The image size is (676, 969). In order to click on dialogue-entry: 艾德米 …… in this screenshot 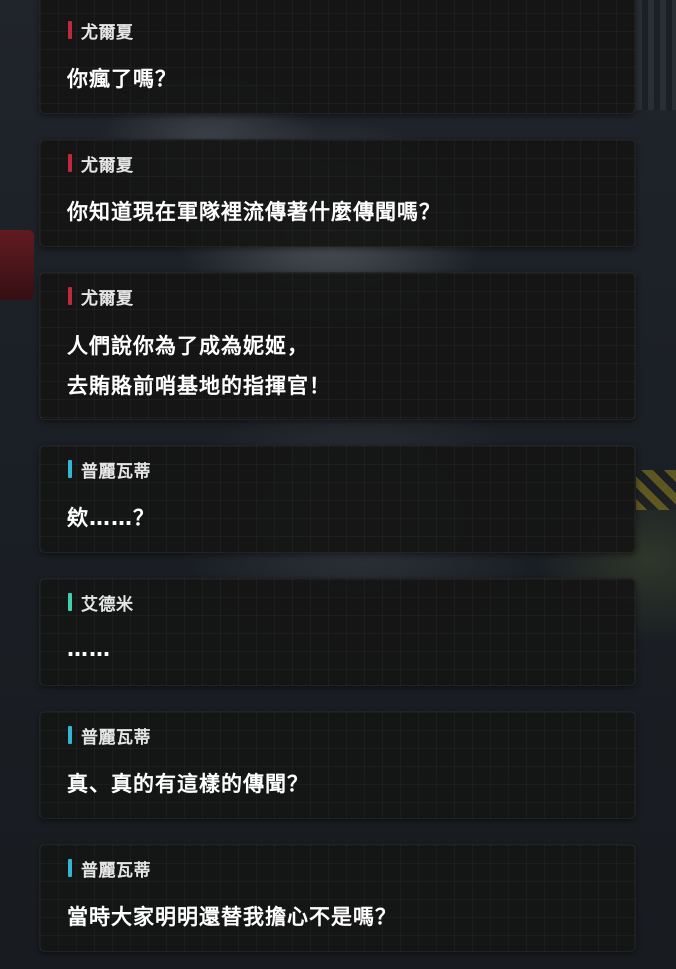, I will do `click(337, 632)`.